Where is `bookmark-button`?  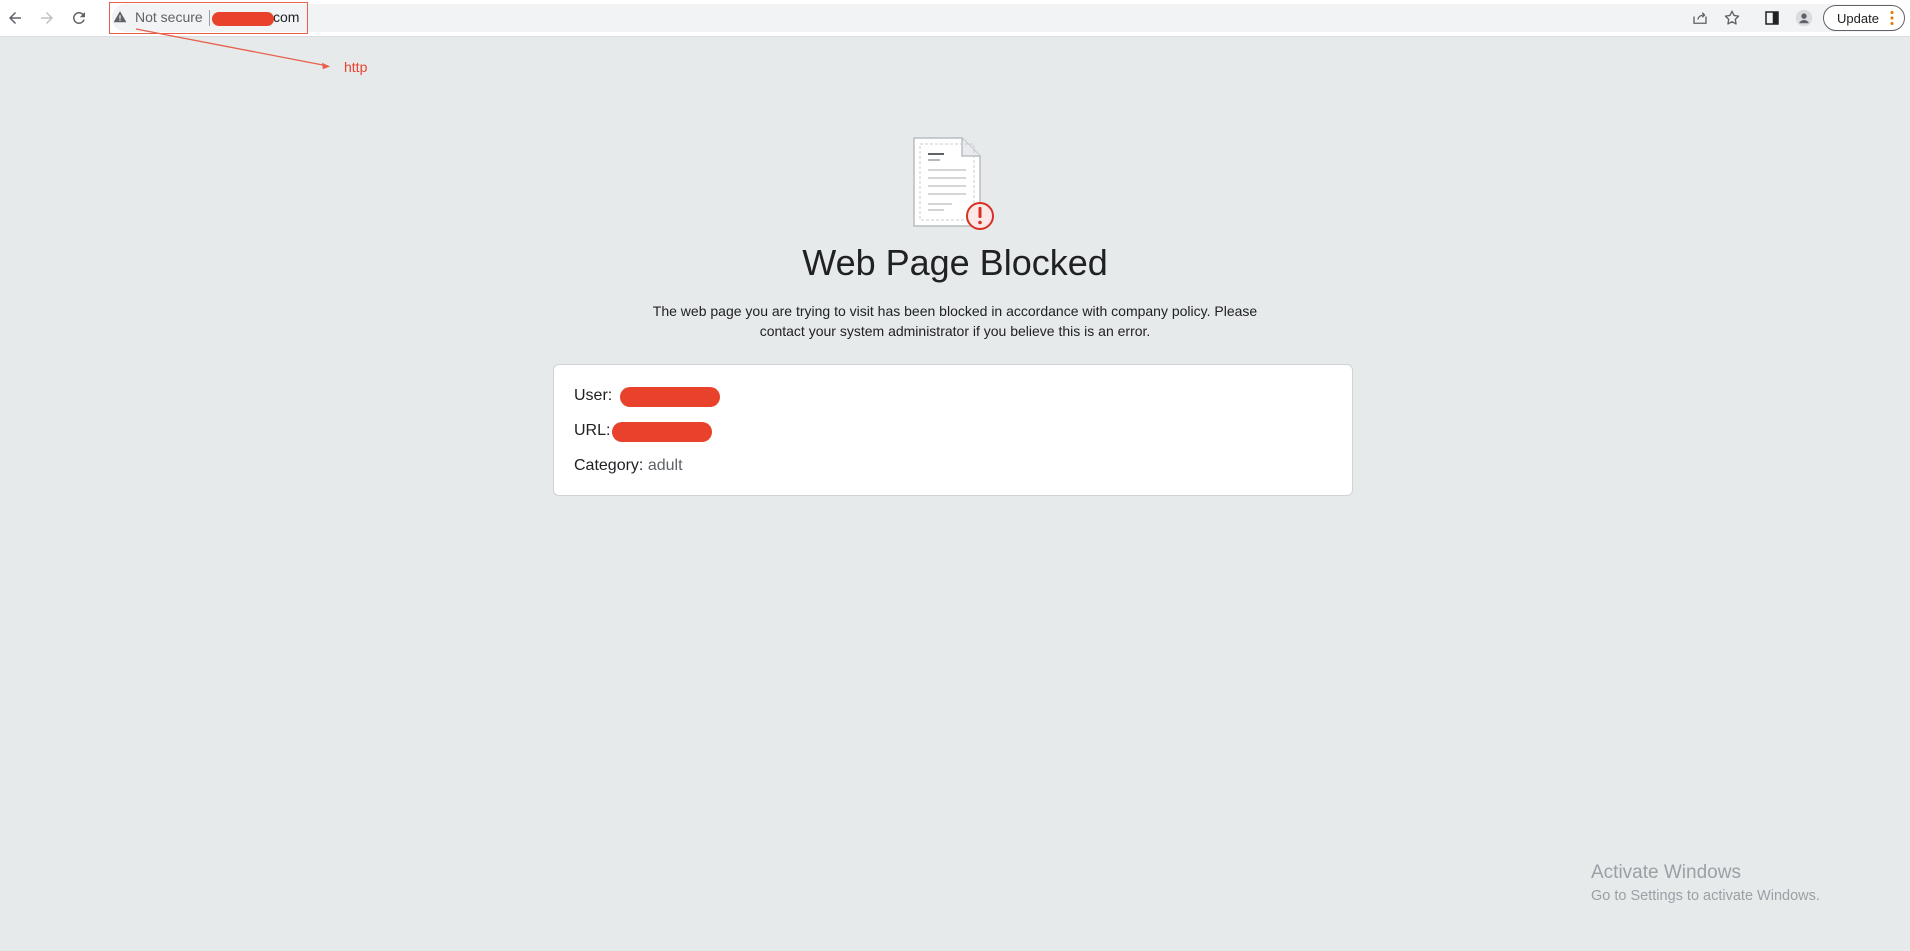 bookmark-button is located at coordinates (1732, 18).